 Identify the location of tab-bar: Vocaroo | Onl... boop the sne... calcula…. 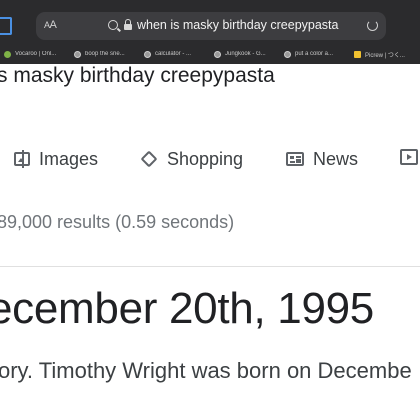
(210, 54).